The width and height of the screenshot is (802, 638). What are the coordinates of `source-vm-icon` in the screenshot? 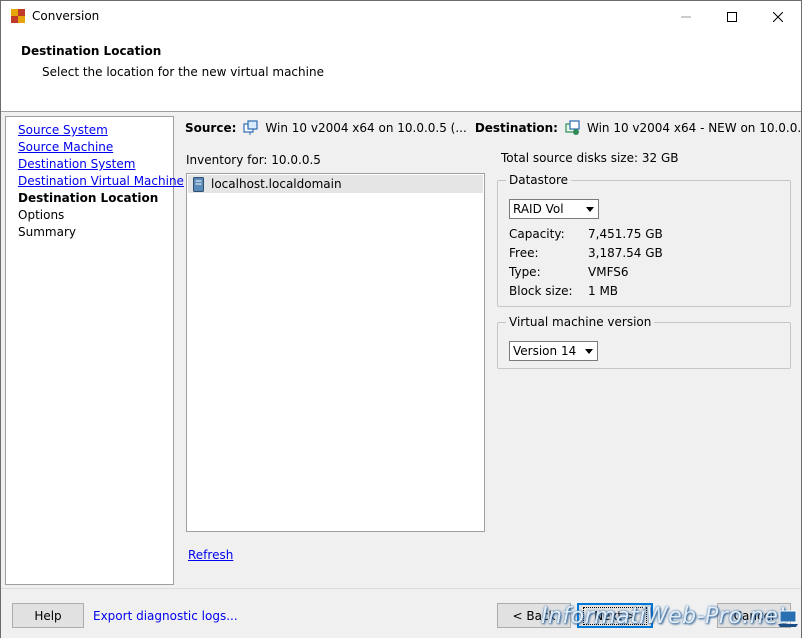 It's located at (251, 127).